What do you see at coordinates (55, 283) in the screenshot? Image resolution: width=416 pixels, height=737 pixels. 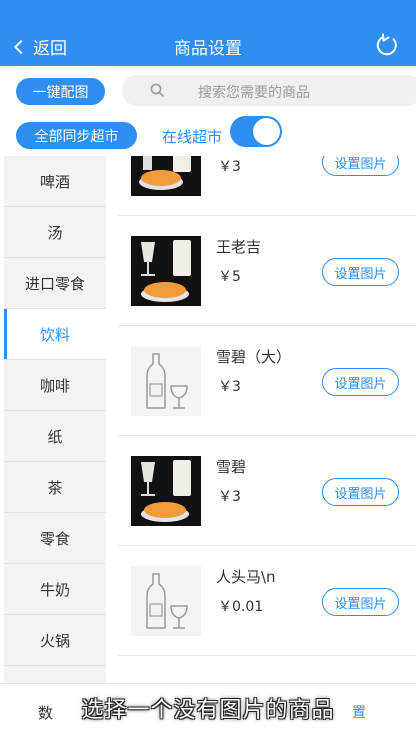 I see `sidebar-item-imported-snacks: 进口零食` at bounding box center [55, 283].